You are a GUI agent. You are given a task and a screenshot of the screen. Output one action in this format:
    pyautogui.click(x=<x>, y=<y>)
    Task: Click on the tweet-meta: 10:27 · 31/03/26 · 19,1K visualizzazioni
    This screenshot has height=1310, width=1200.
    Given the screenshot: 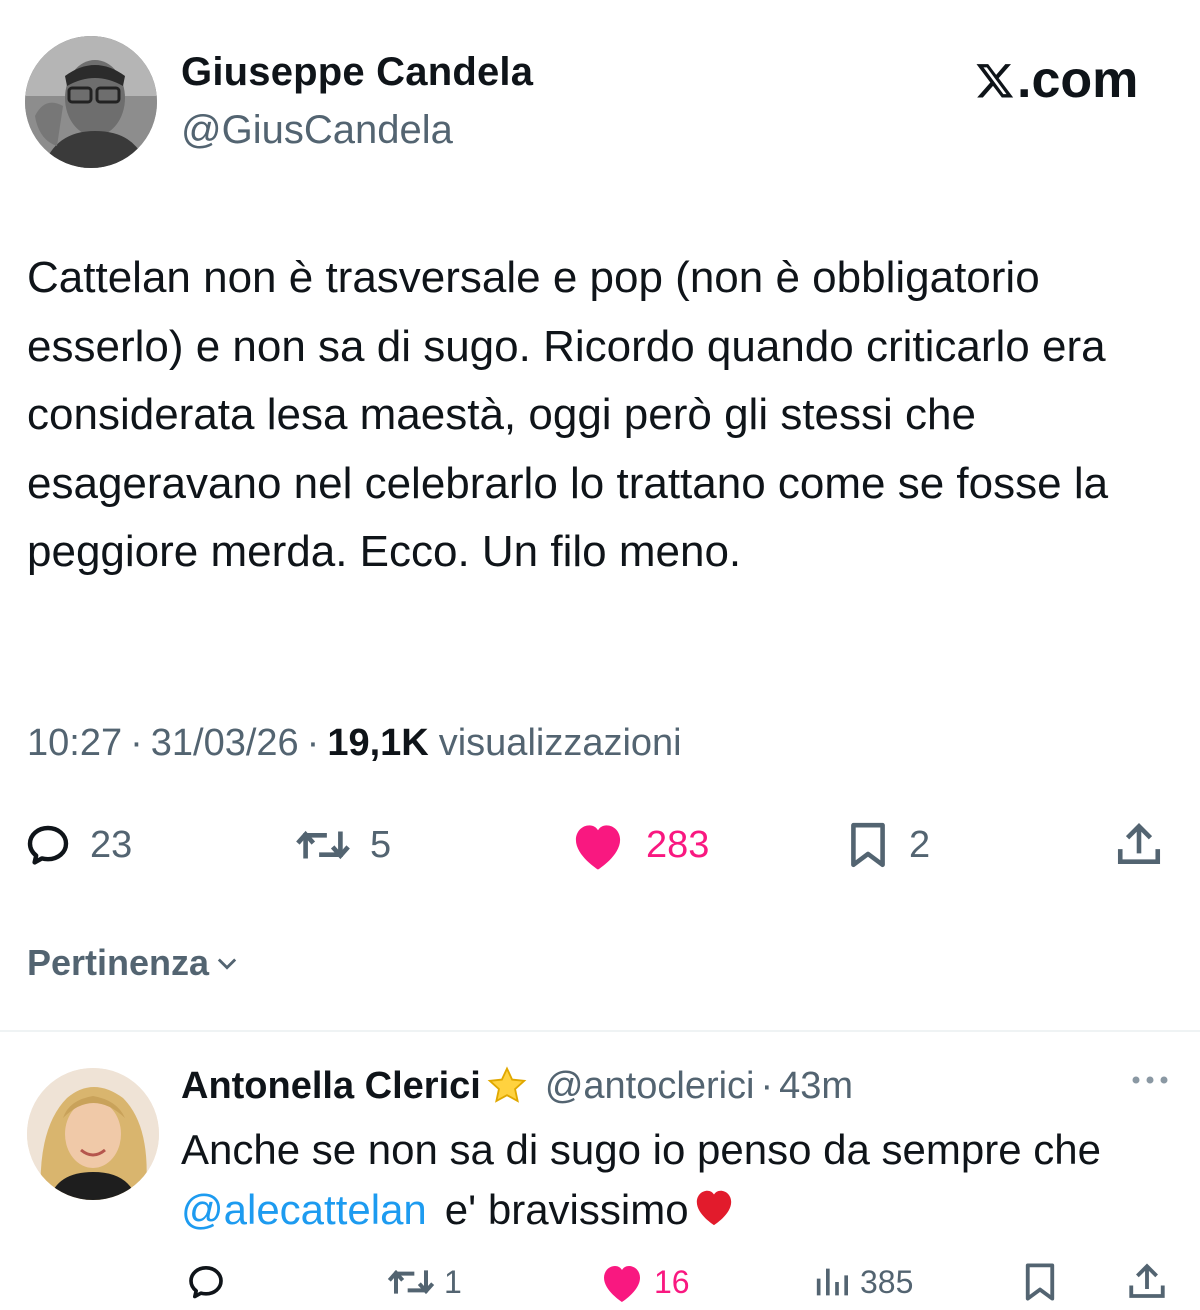 What is the action you would take?
    pyautogui.click(x=354, y=743)
    